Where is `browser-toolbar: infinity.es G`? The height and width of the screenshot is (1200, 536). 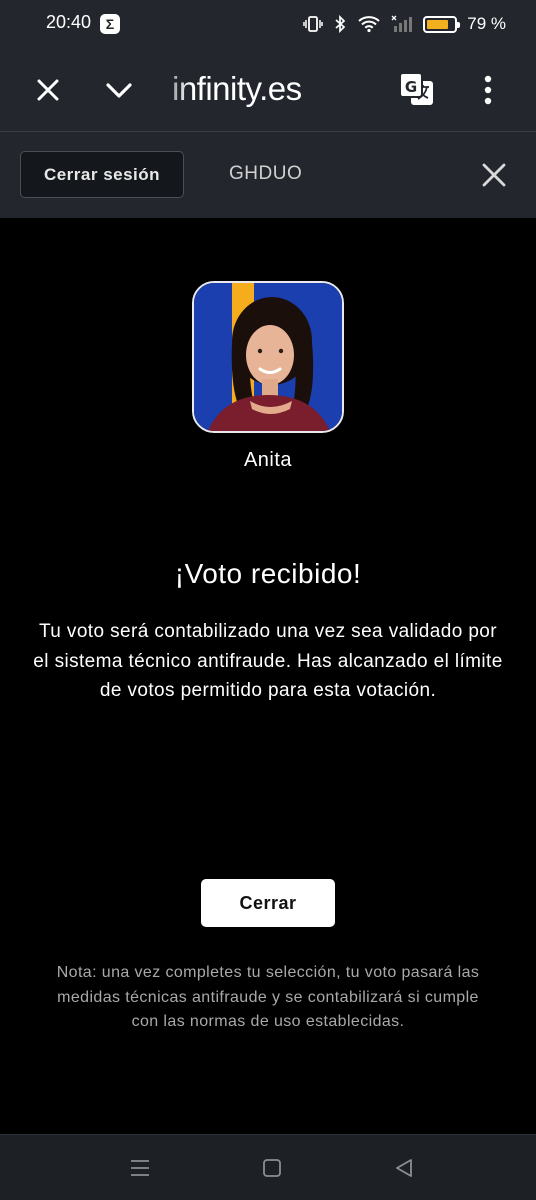
browser-toolbar: infinity.es G is located at coordinates (268, 90).